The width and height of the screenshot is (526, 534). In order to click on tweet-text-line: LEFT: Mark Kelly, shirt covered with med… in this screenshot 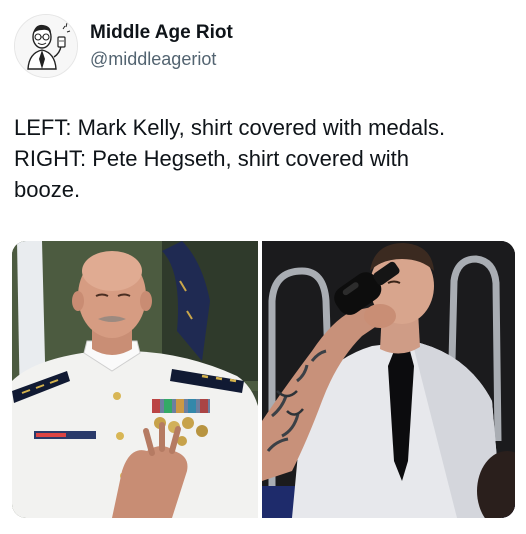, I will do `click(230, 127)`.